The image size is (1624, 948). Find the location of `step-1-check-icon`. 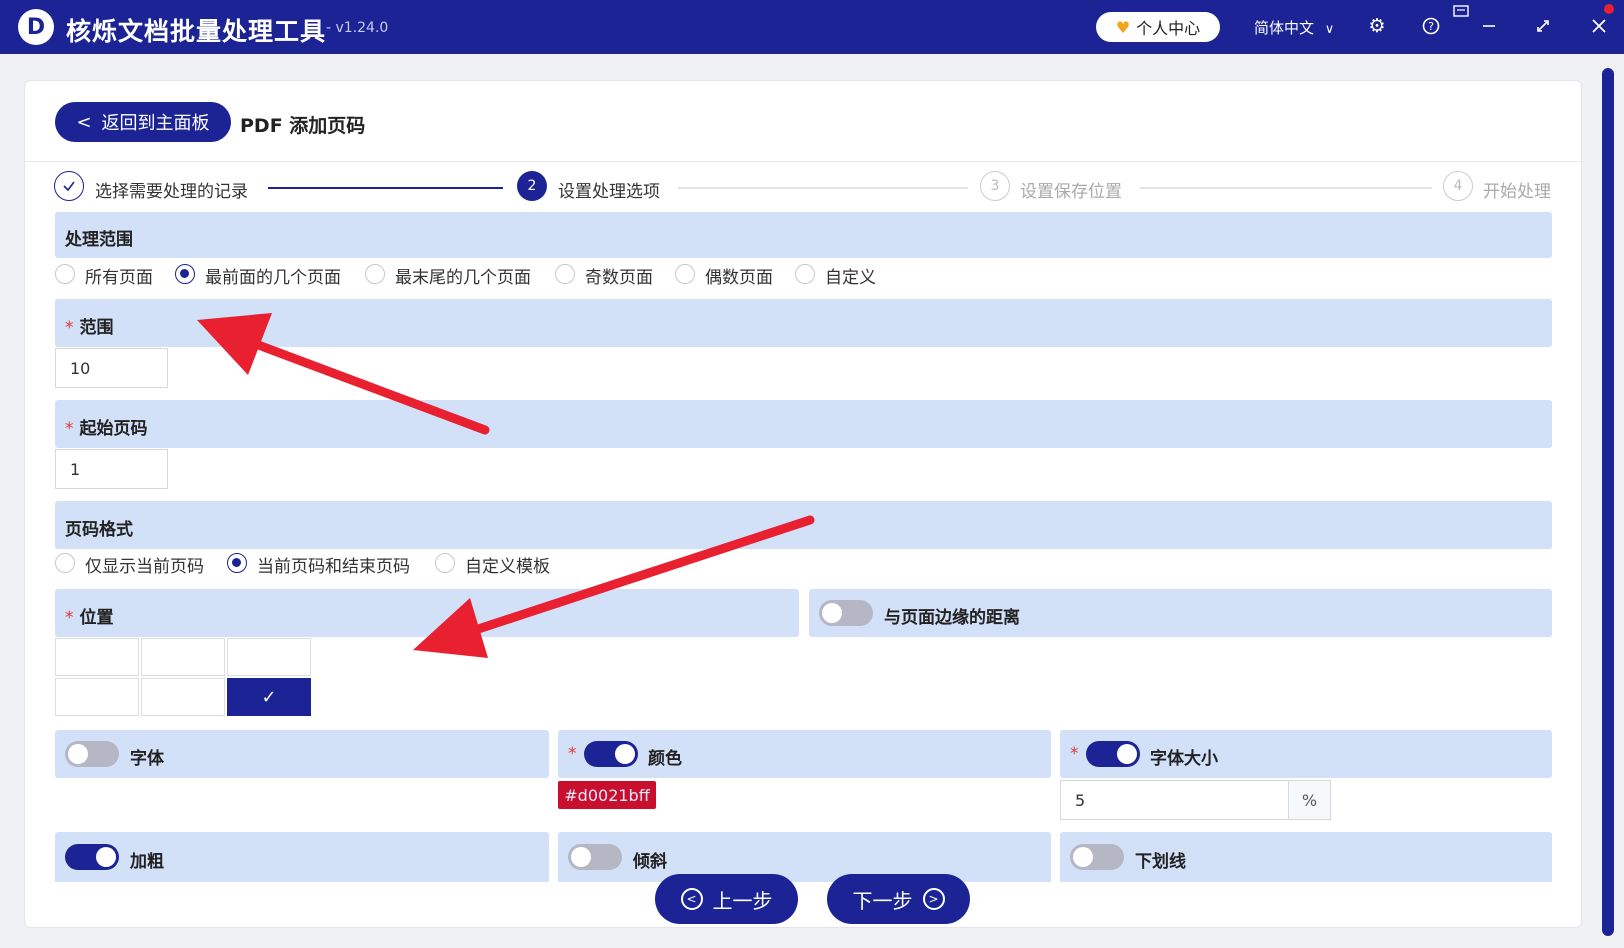

step-1-check-icon is located at coordinates (69, 186).